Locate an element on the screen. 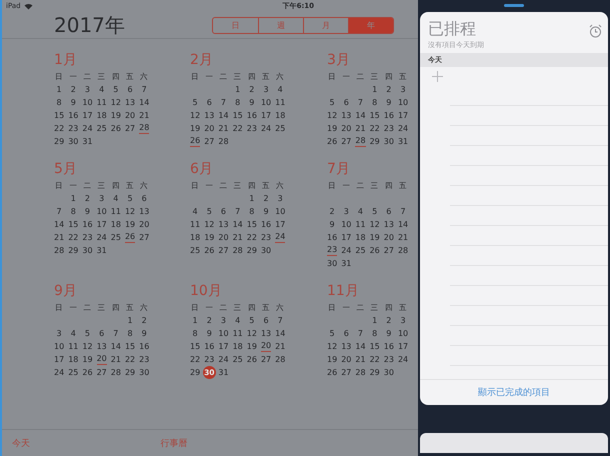 The width and height of the screenshot is (610, 456). day-number: 5 is located at coordinates (375, 211).